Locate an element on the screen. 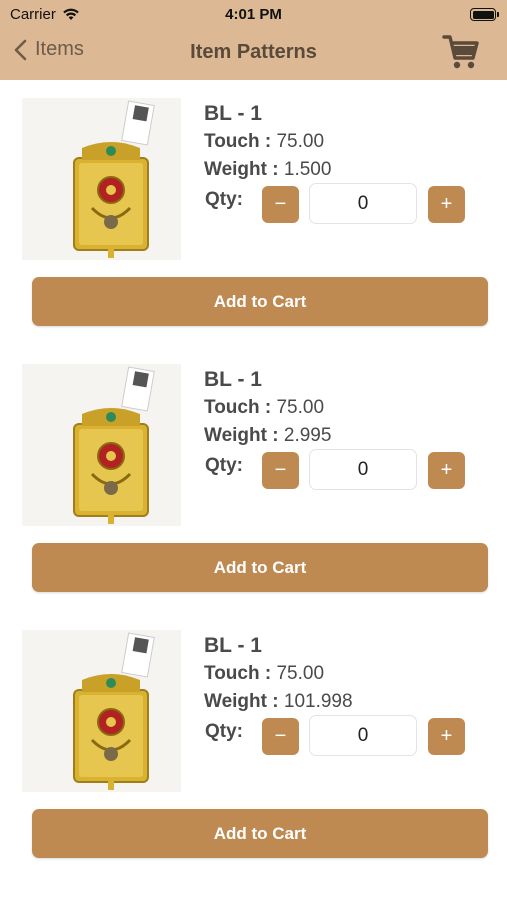 The height and width of the screenshot is (900, 507). status-bar: Carrier 4:01 PM is located at coordinates (253, 14).